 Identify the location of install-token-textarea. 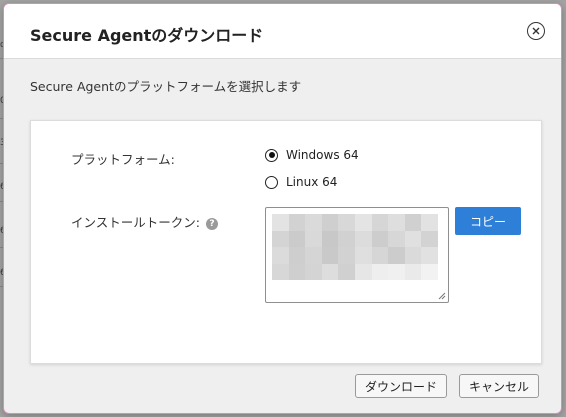
(357, 255).